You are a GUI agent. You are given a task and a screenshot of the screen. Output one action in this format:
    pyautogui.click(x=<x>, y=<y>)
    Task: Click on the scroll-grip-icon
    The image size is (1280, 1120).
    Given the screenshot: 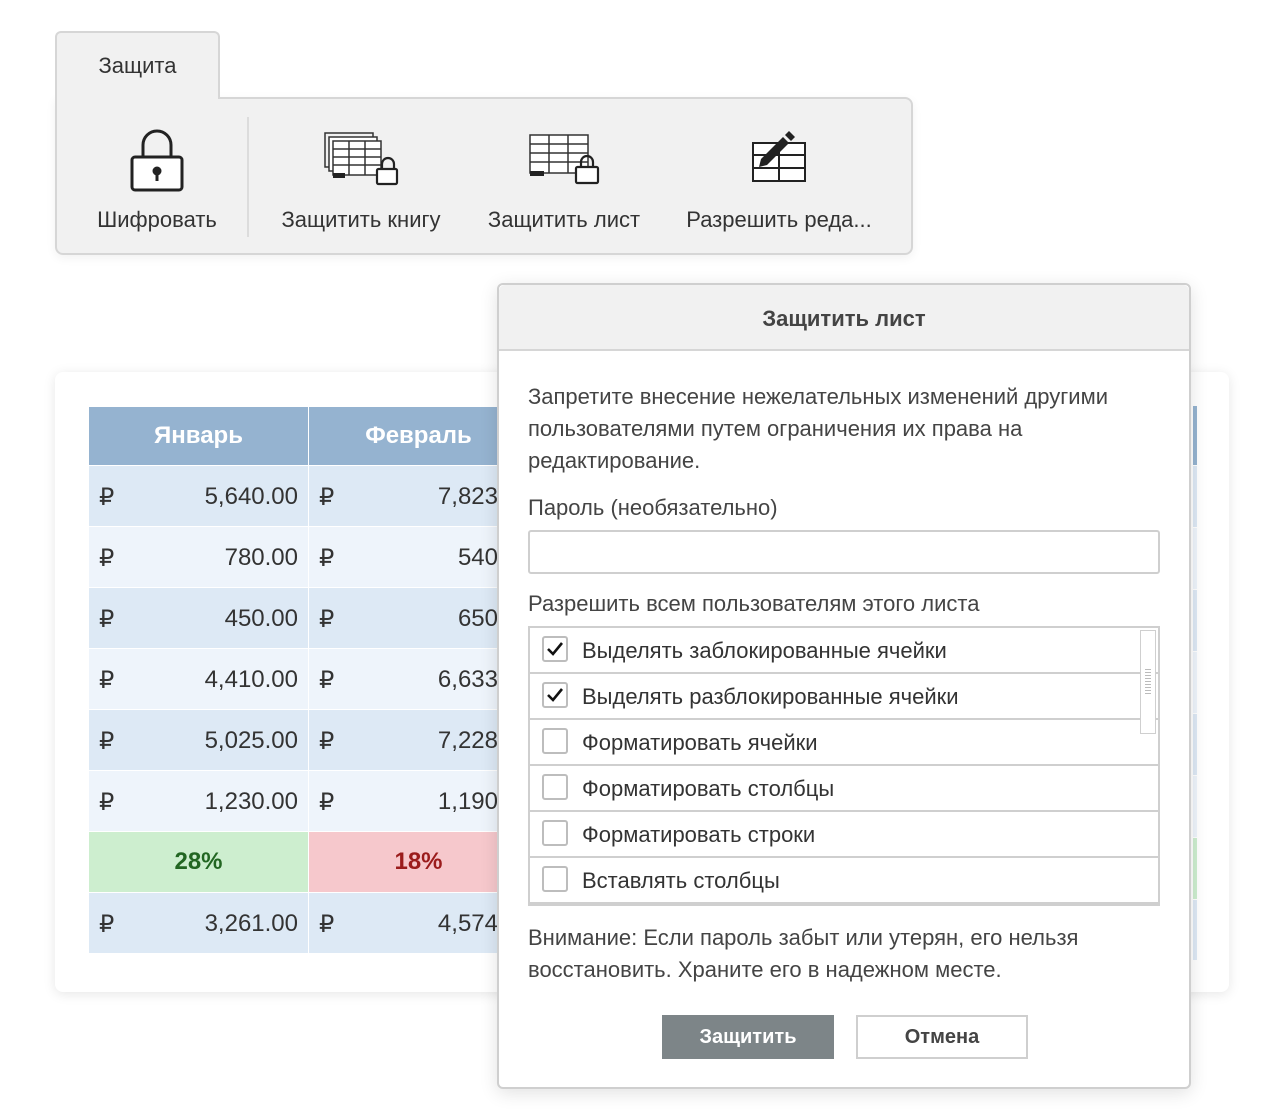 What is the action you would take?
    pyautogui.click(x=1148, y=682)
    